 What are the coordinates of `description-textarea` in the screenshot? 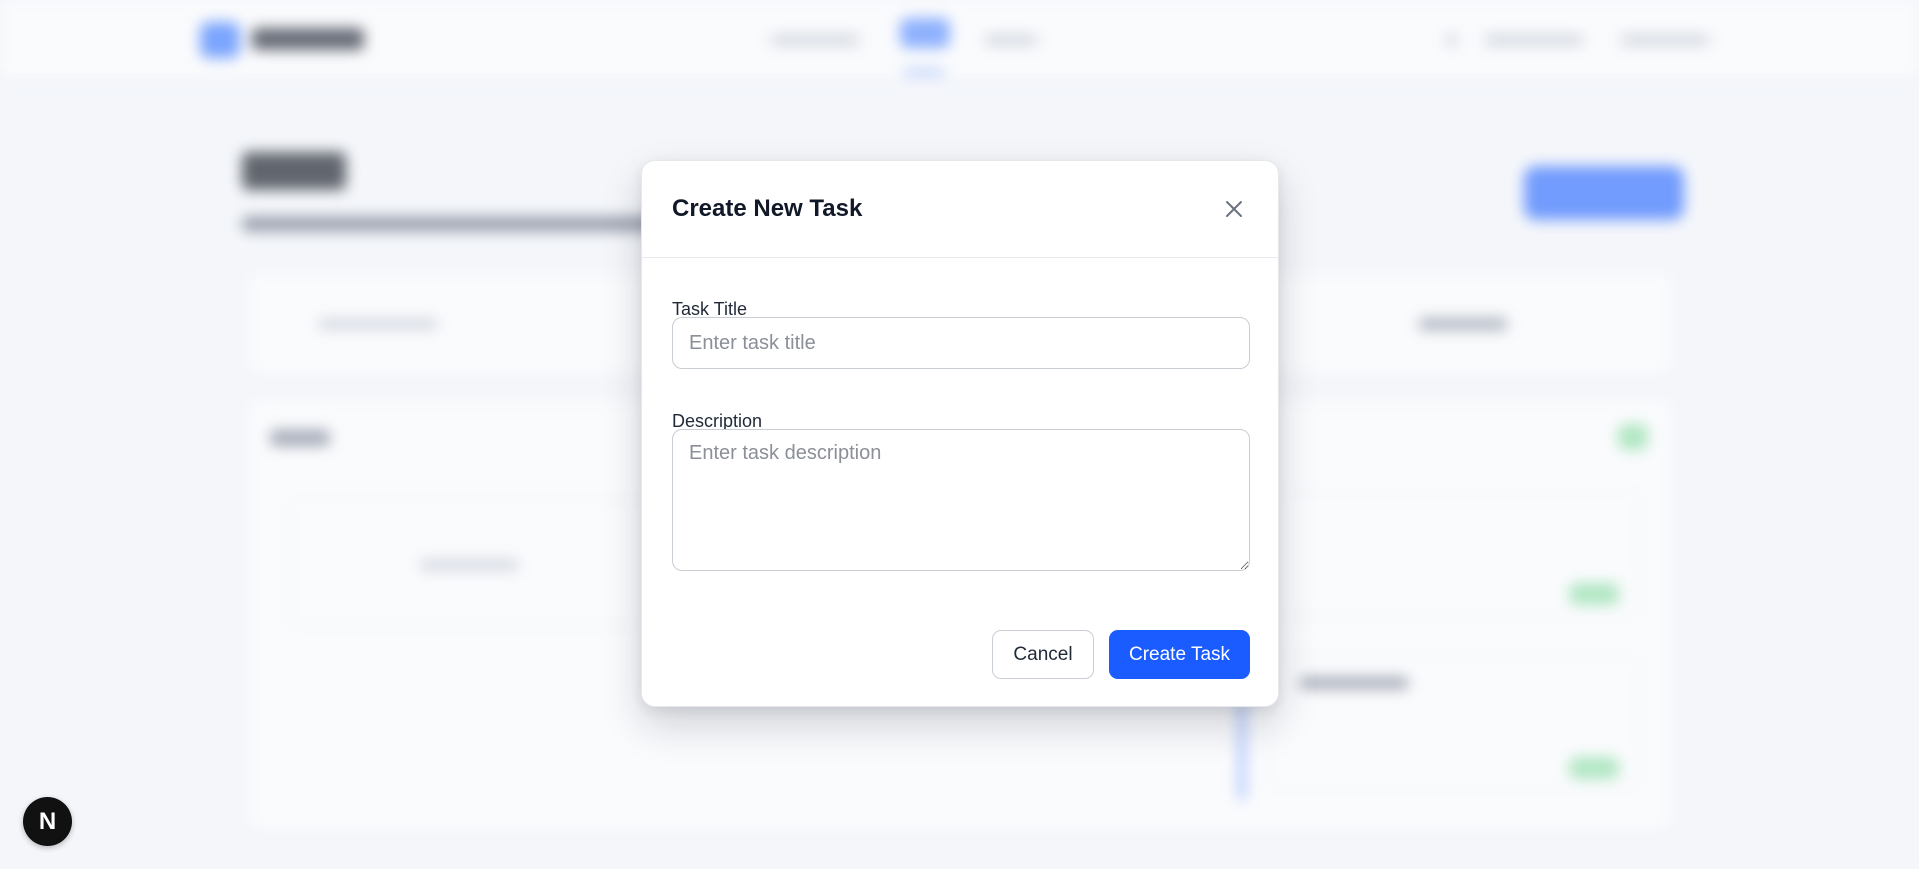 It's located at (961, 500).